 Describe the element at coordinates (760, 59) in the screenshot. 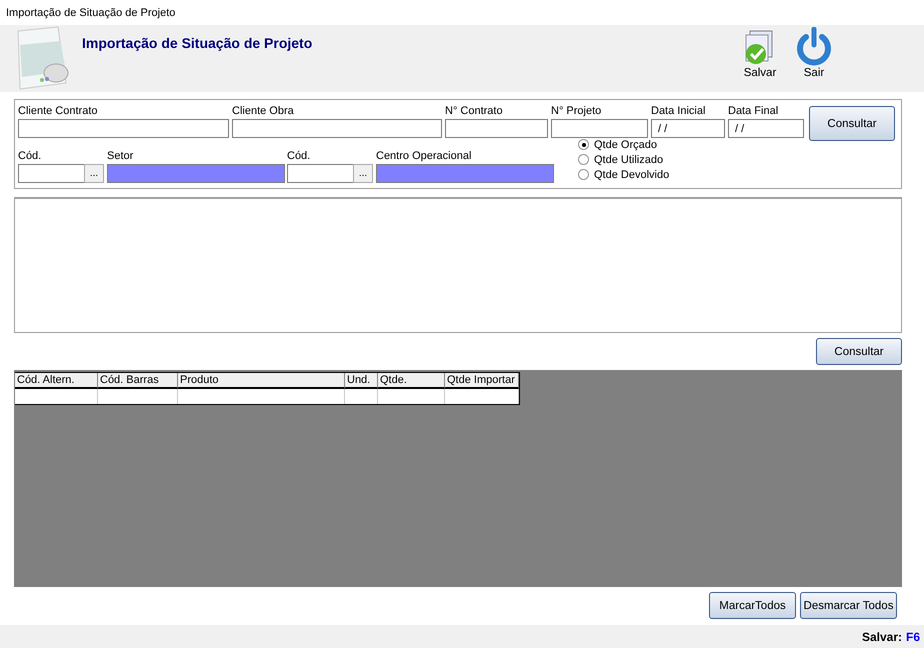

I see `save-button: Salvar` at that location.